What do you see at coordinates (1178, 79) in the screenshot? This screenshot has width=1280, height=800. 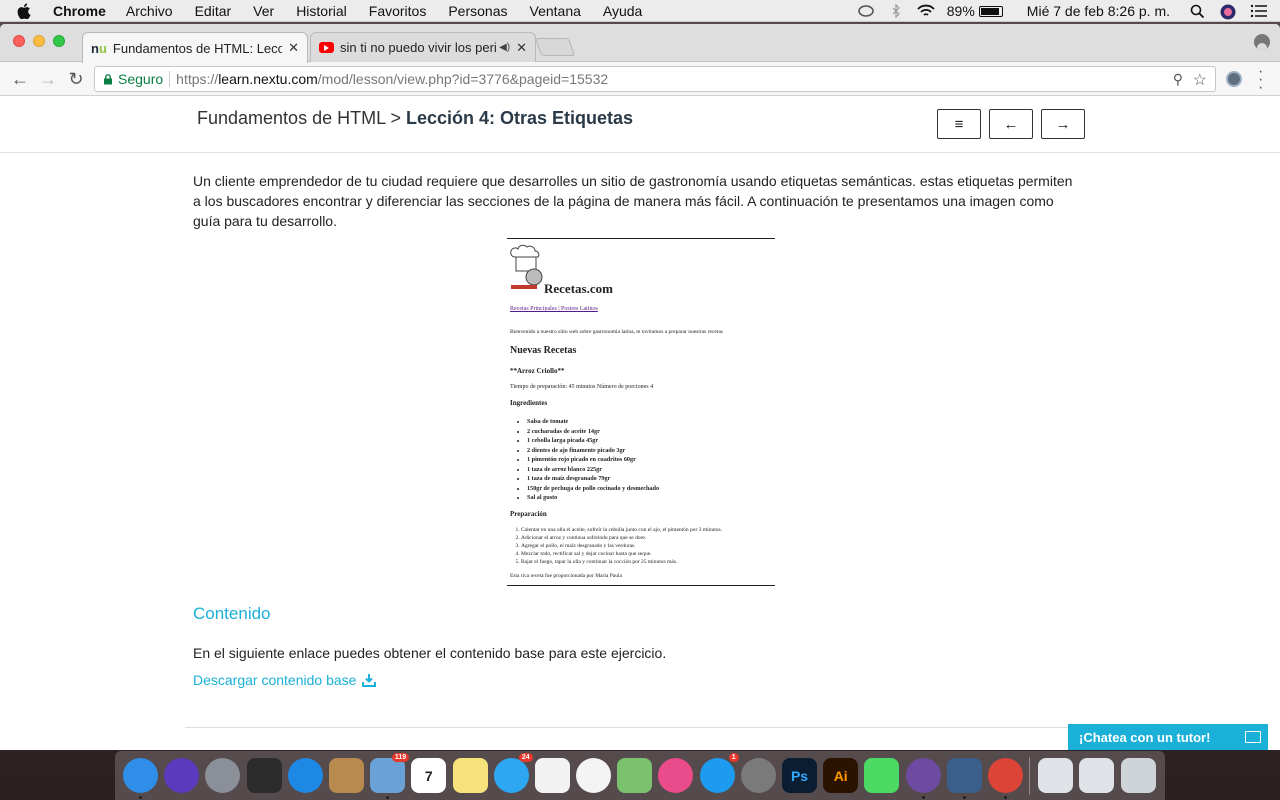 I see `zoom-icon: ⚲` at bounding box center [1178, 79].